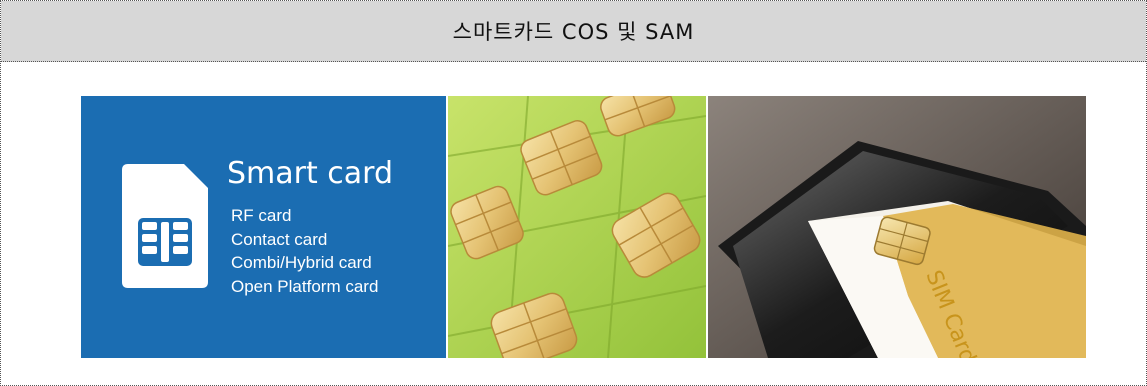  I want to click on list-item: Open Platform card, so click(305, 286).